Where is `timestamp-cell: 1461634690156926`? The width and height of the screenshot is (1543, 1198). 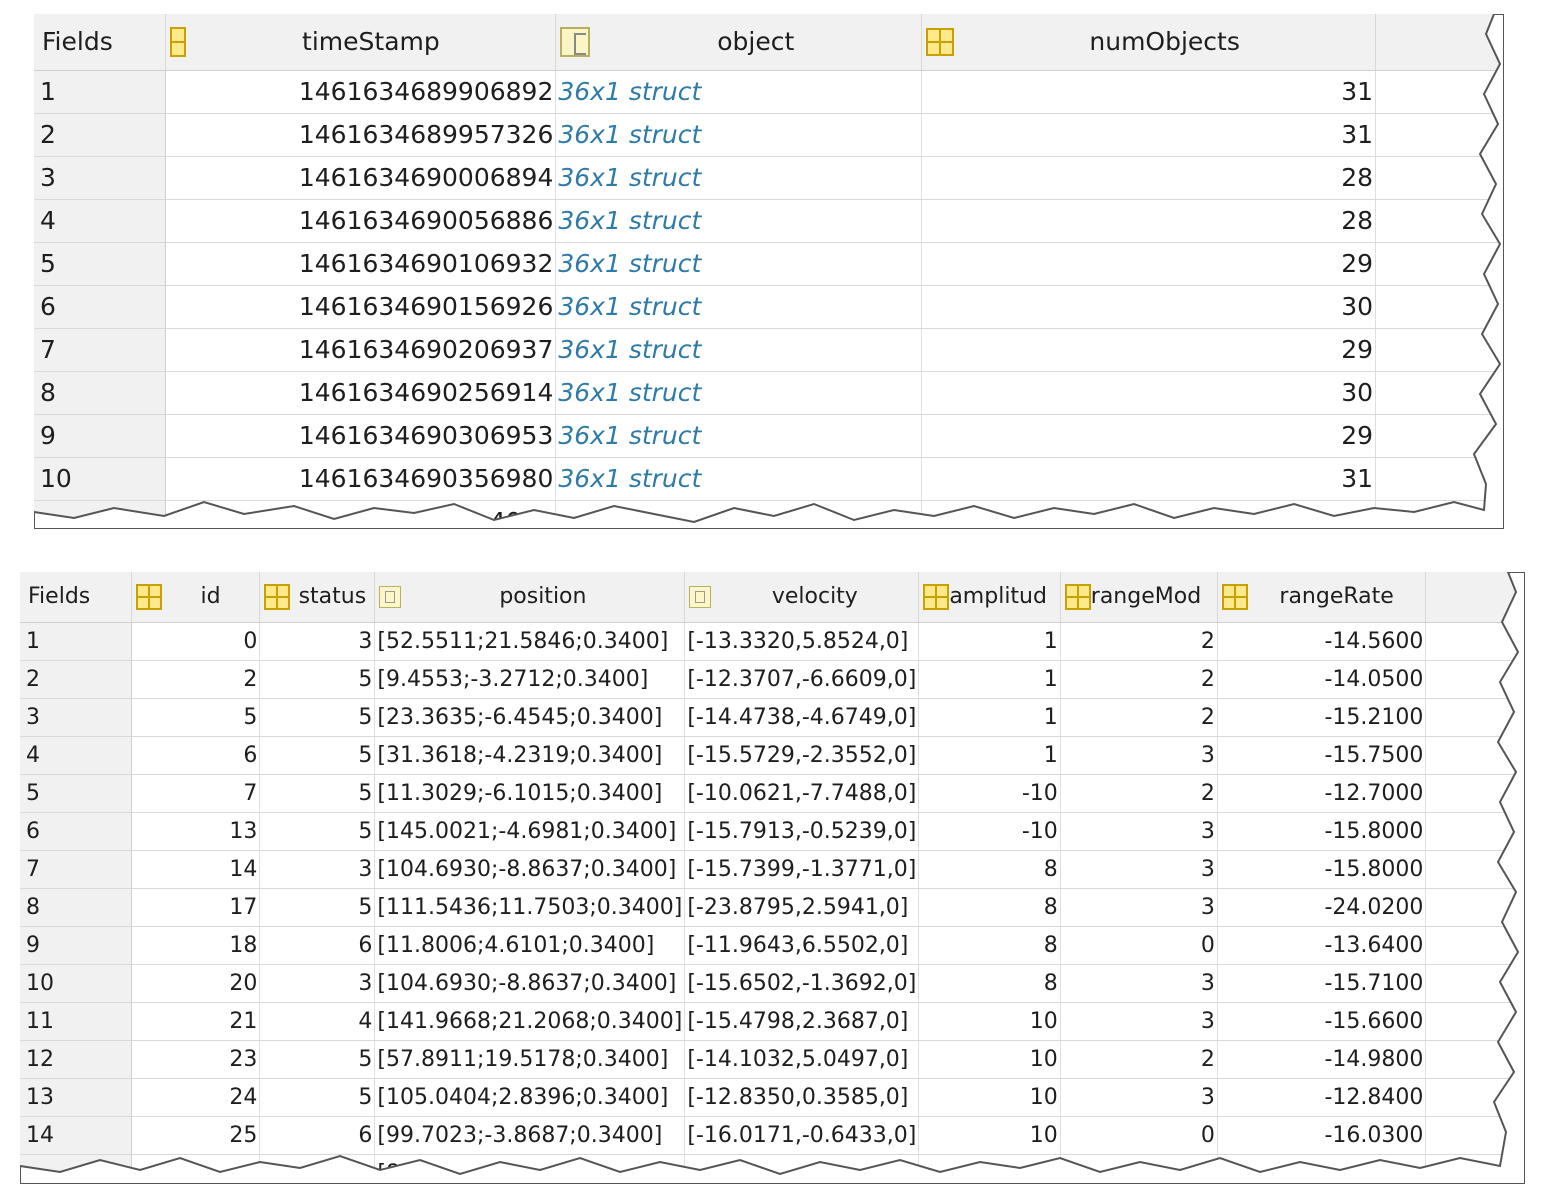 timestamp-cell: 1461634690156926 is located at coordinates (361, 307).